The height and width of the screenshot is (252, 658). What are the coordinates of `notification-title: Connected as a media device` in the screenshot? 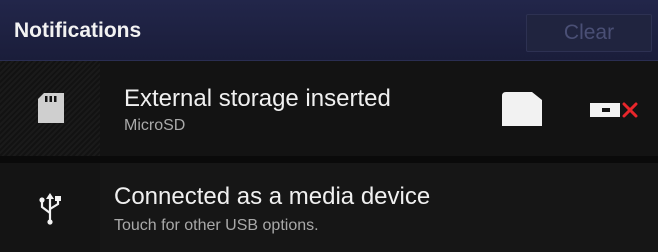 It's located at (272, 196).